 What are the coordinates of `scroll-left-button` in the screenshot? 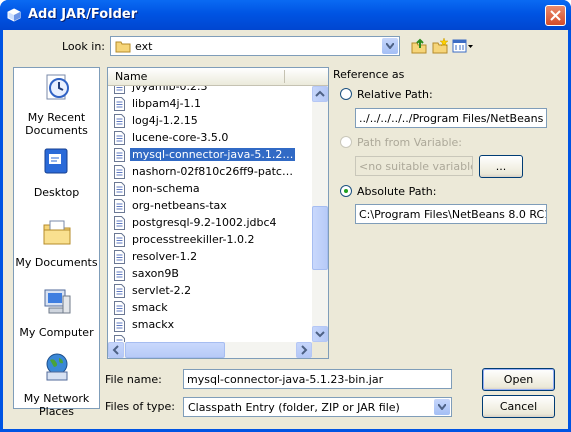 It's located at (116, 350).